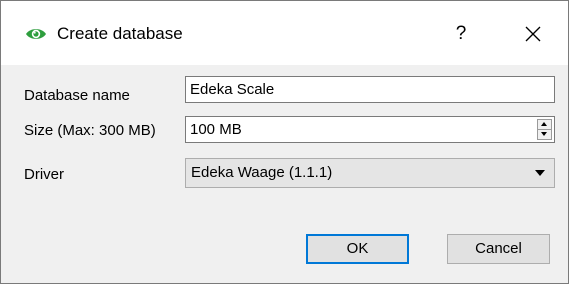  I want to click on cancel-button: Cancel, so click(498, 249).